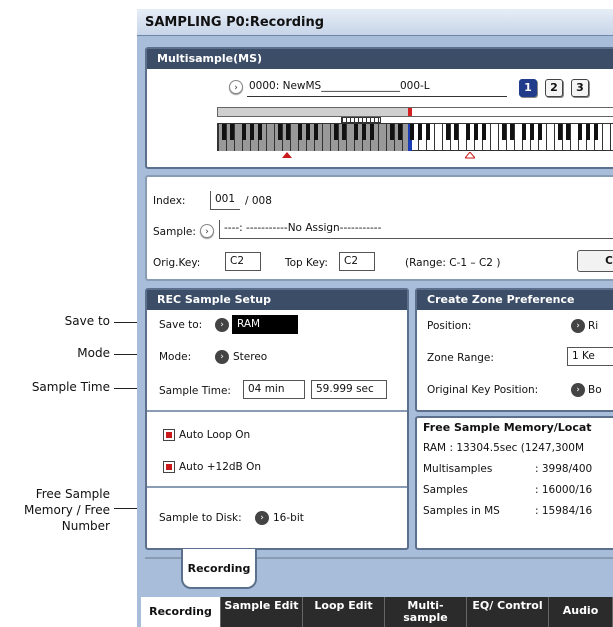  Describe the element at coordinates (222, 325) in the screenshot. I see `save-to-button: ›` at that location.